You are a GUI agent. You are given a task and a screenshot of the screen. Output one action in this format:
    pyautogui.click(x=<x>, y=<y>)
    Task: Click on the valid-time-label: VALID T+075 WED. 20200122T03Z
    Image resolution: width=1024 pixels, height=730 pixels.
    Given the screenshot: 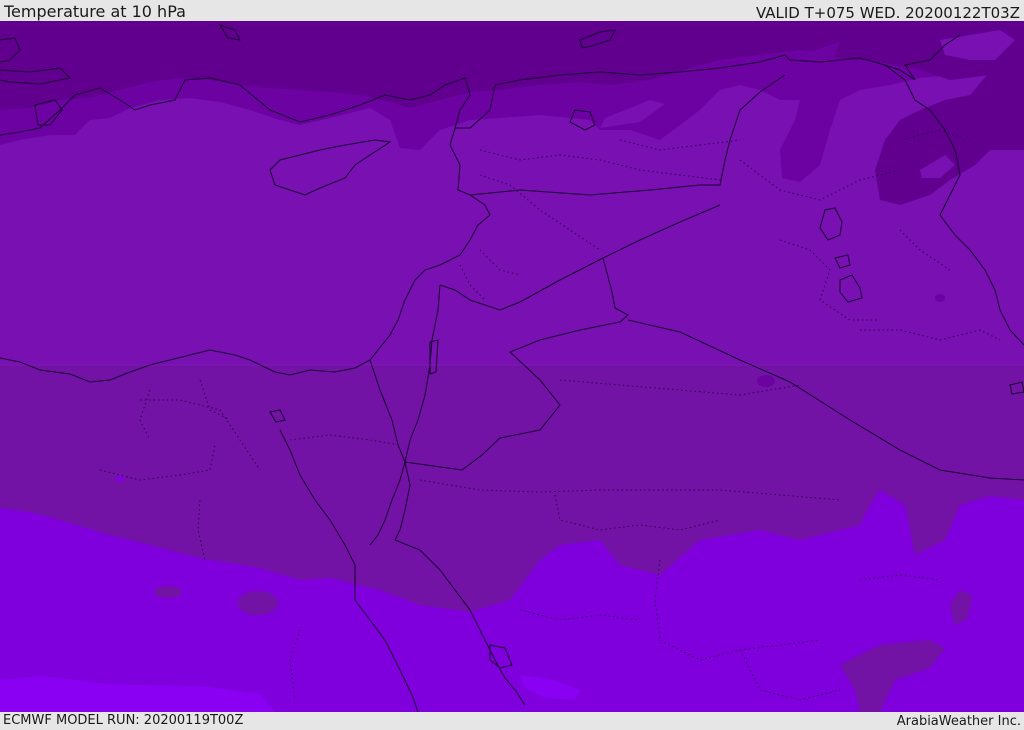 What is the action you would take?
    pyautogui.click(x=887, y=13)
    